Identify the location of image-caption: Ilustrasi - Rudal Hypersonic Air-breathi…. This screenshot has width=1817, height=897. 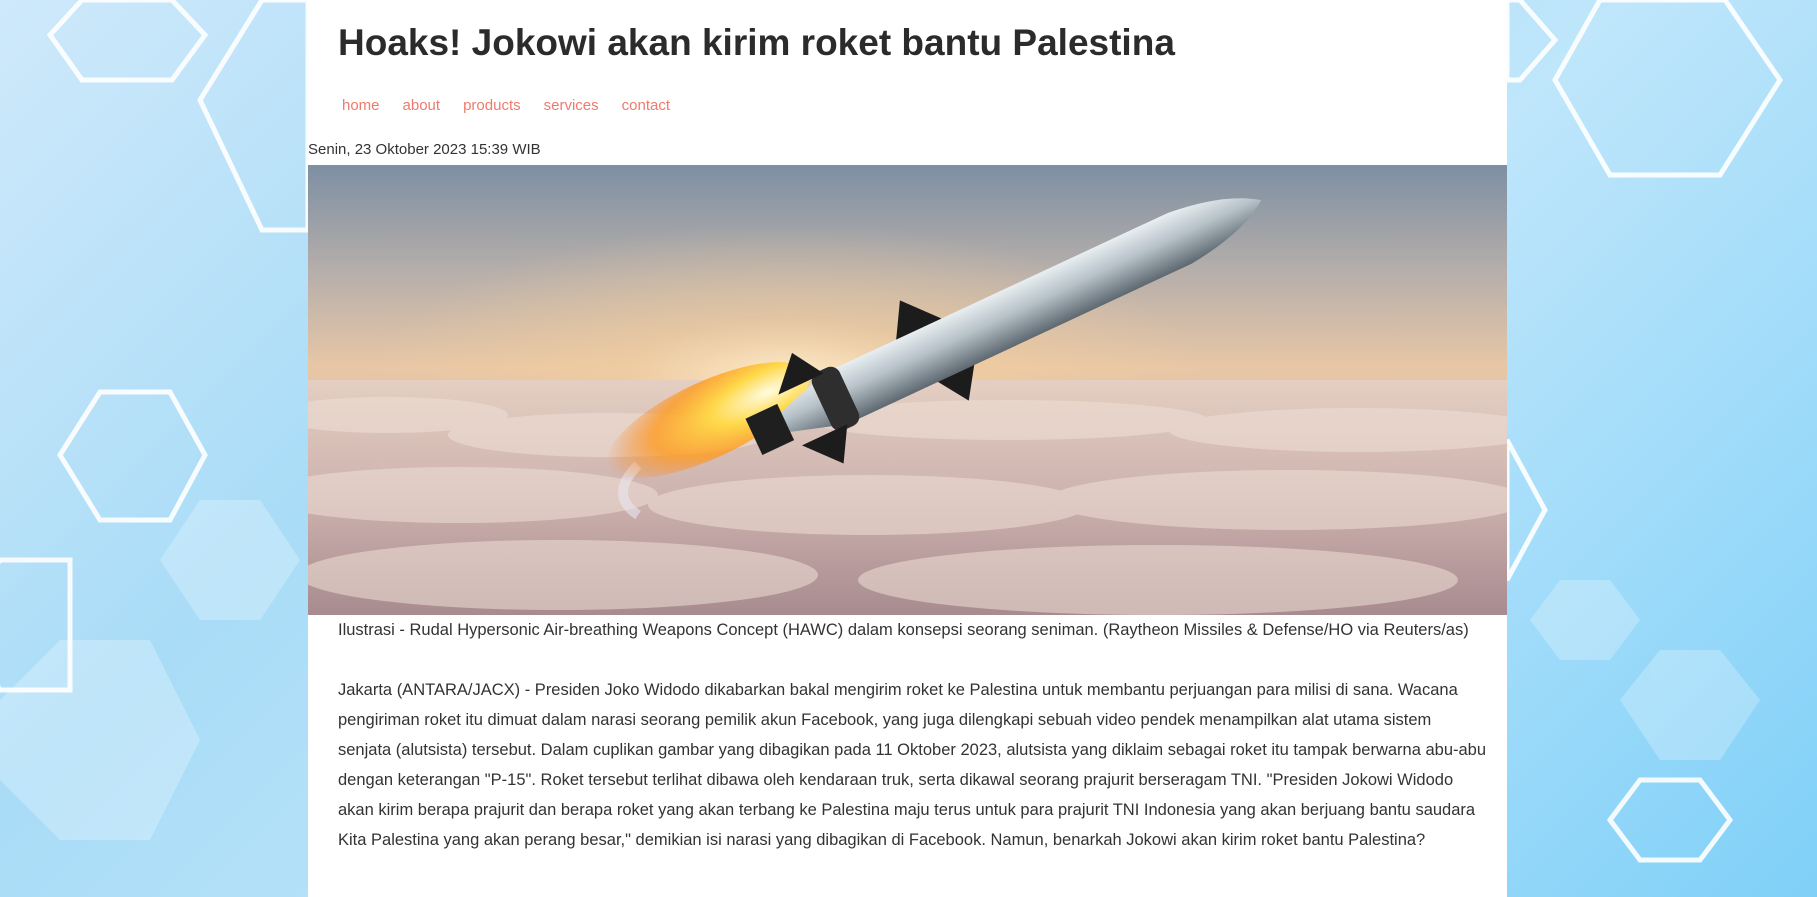
(903, 630).